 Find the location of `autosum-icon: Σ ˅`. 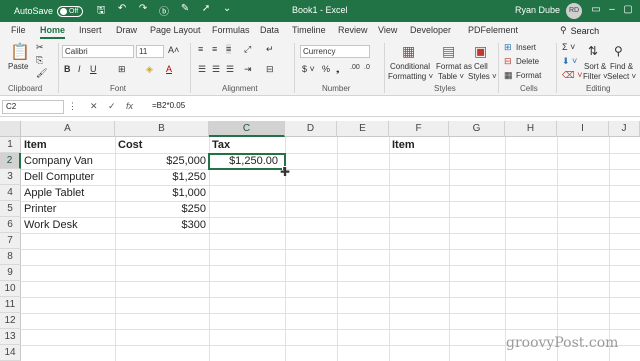

autosum-icon: Σ ˅ is located at coordinates (568, 47).